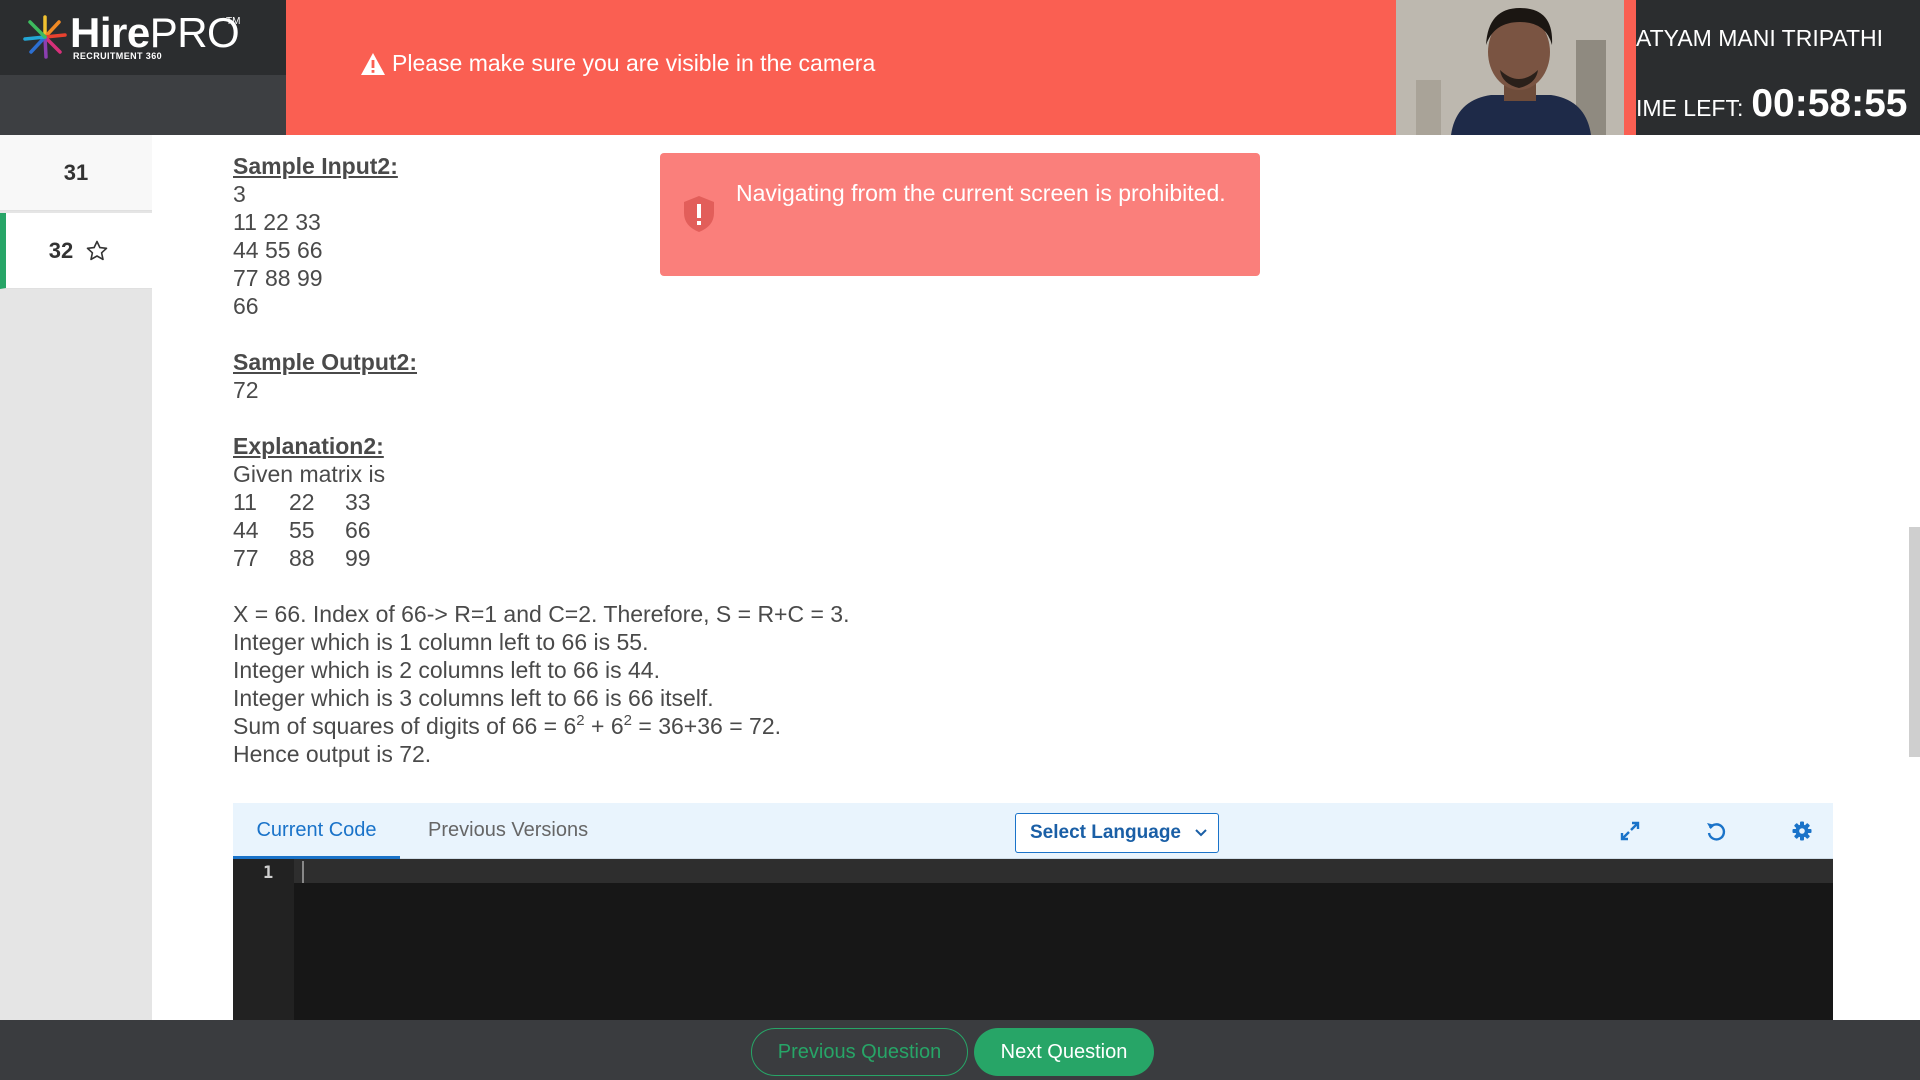  What do you see at coordinates (541, 530) in the screenshot?
I see `matrix-row: 44 55 66` at bounding box center [541, 530].